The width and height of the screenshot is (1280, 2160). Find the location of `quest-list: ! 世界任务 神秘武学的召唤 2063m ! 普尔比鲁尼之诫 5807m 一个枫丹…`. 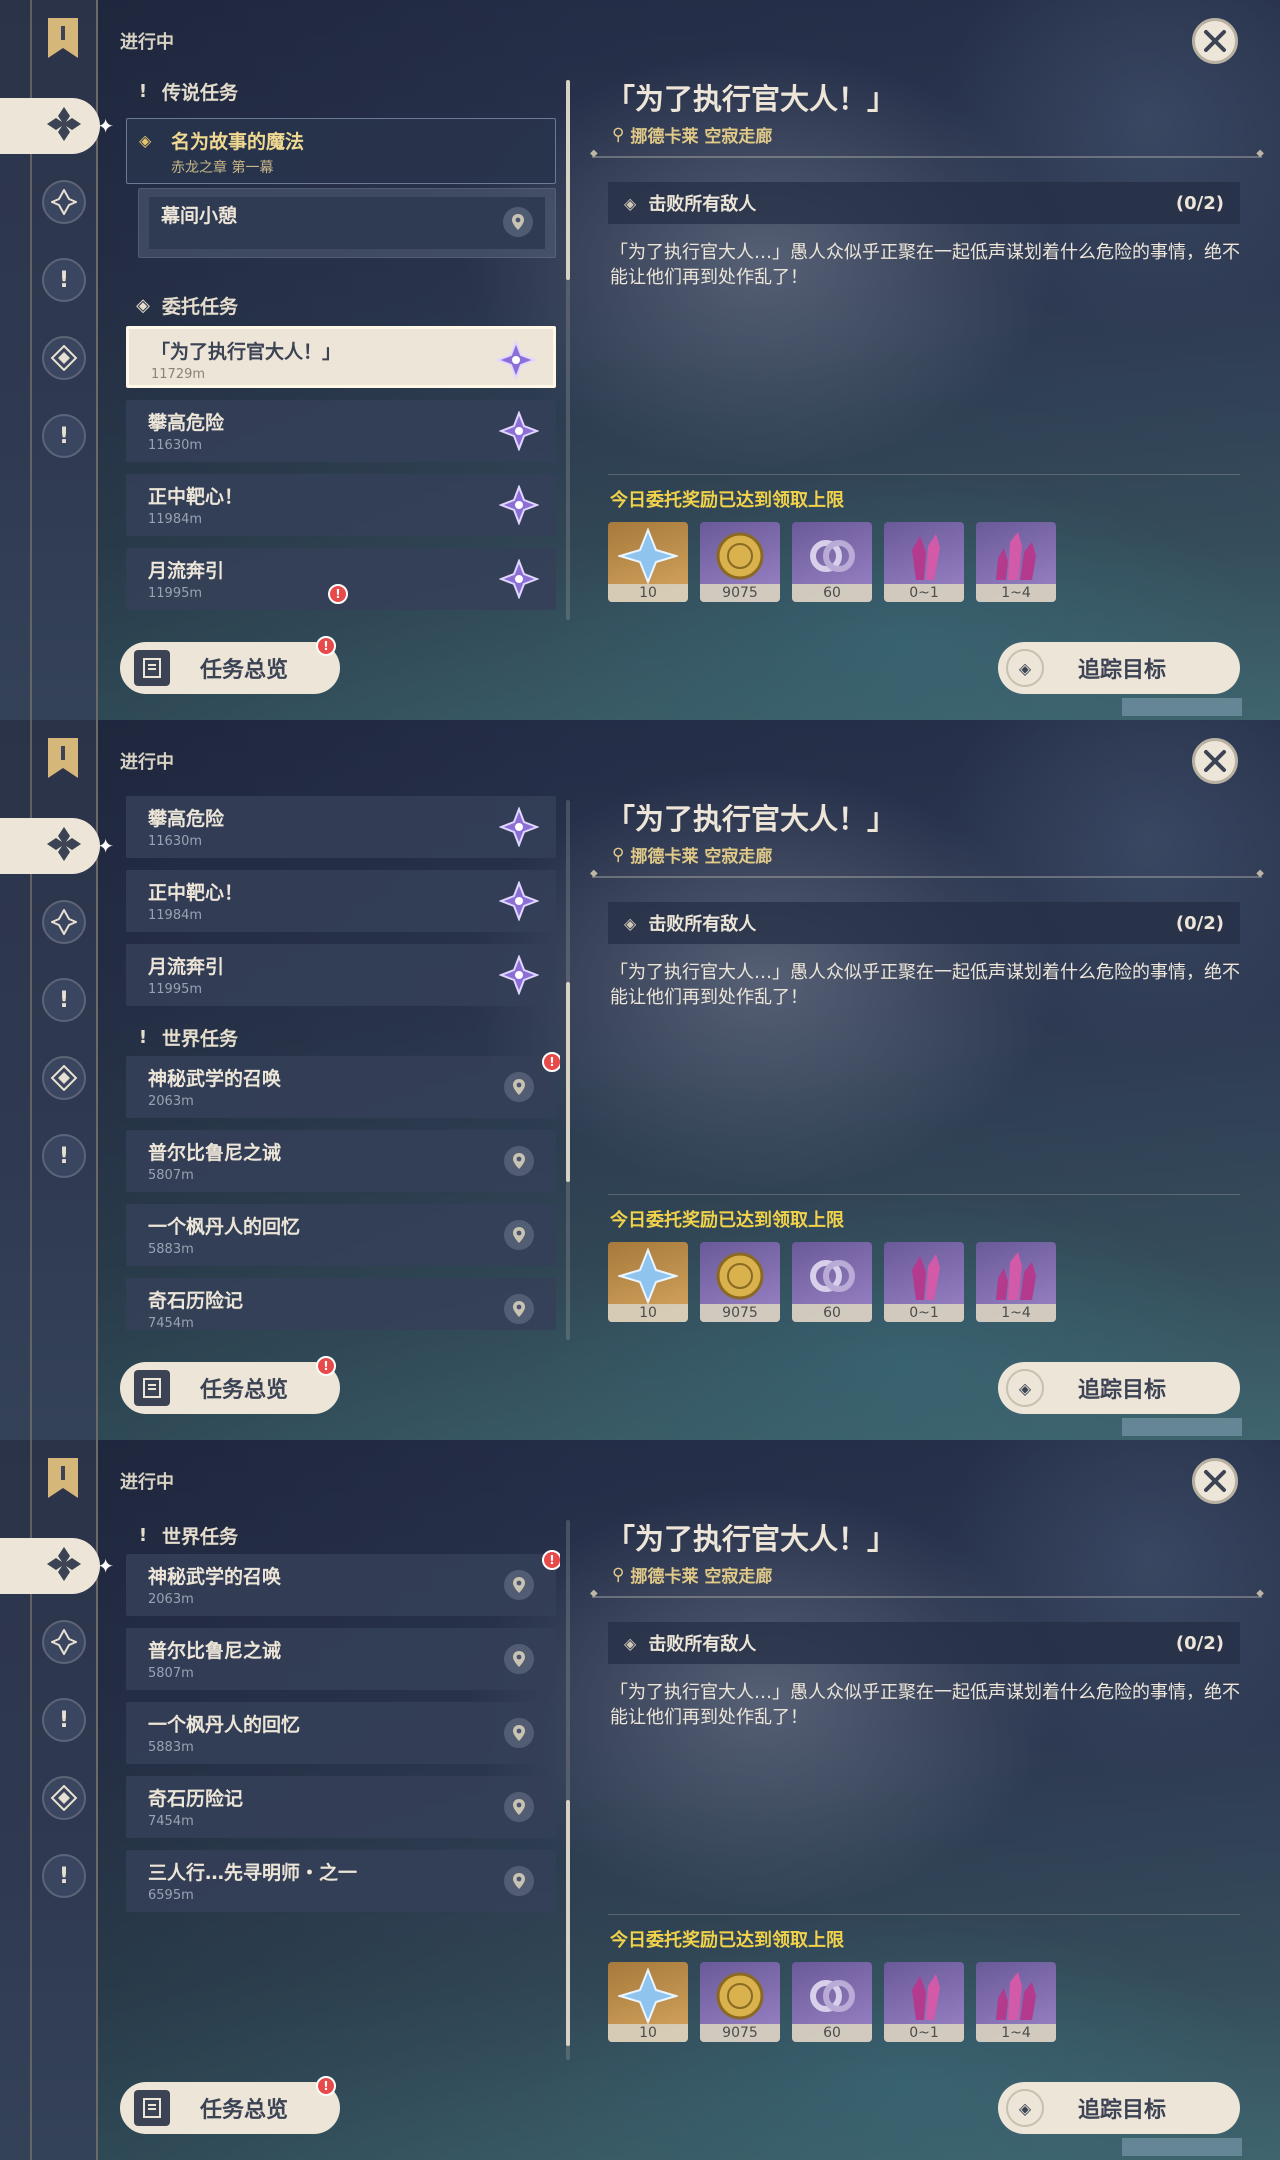

quest-list: ! 世界任务 神秘武学的召唤 2063m ! 普尔比鲁尼之诫 5807m 一个枫丹… is located at coordinates (340, 1780).